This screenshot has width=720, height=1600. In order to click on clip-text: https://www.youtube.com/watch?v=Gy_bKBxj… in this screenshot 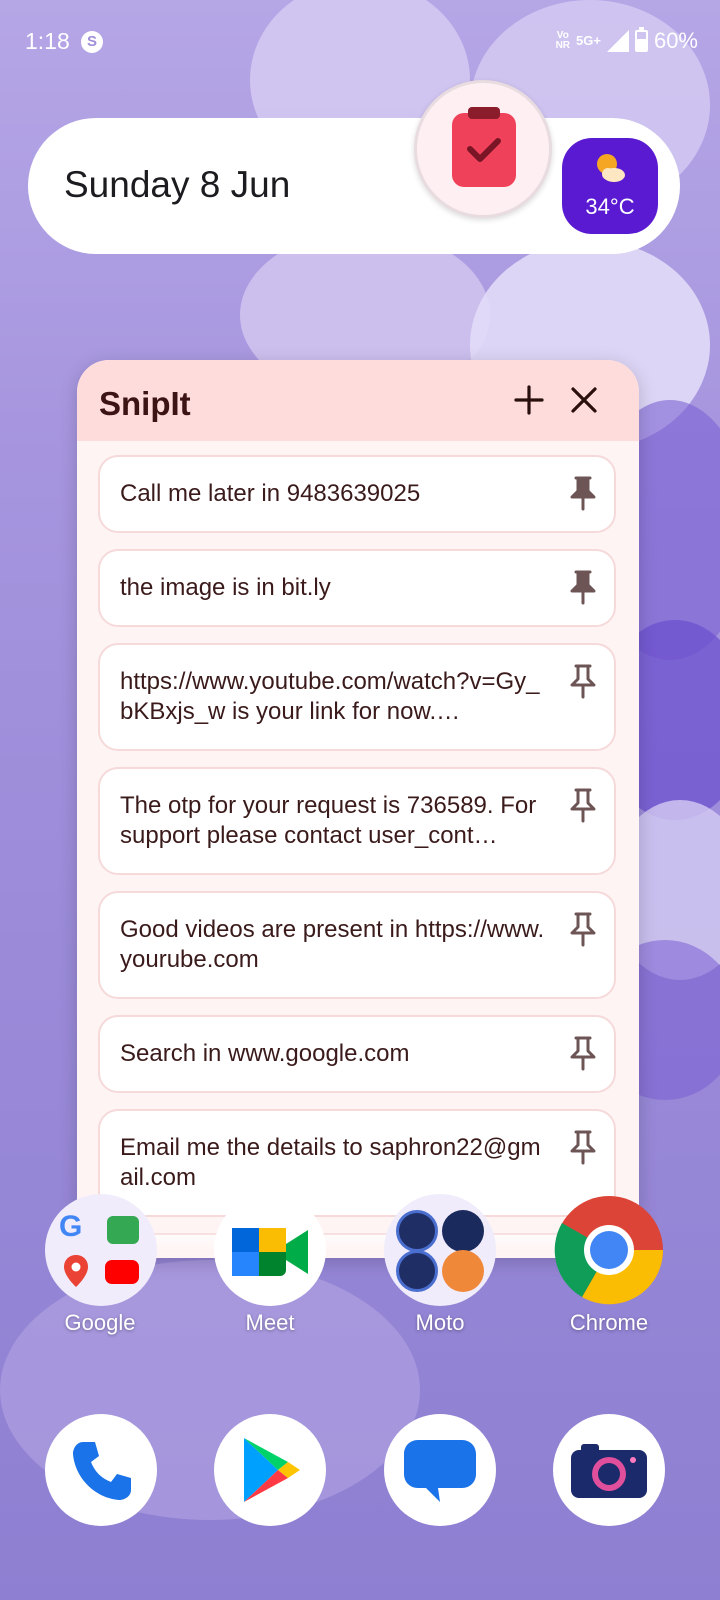, I will do `click(330, 696)`.